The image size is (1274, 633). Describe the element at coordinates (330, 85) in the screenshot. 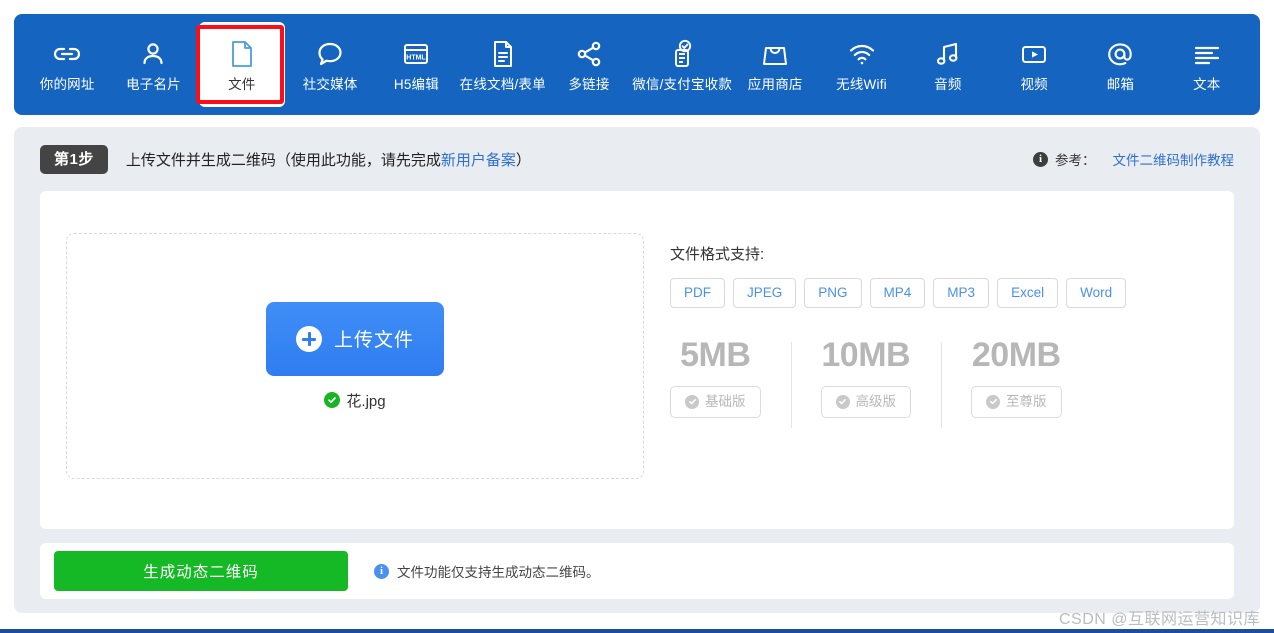

I see `nav-item-label: 社交媒体` at that location.